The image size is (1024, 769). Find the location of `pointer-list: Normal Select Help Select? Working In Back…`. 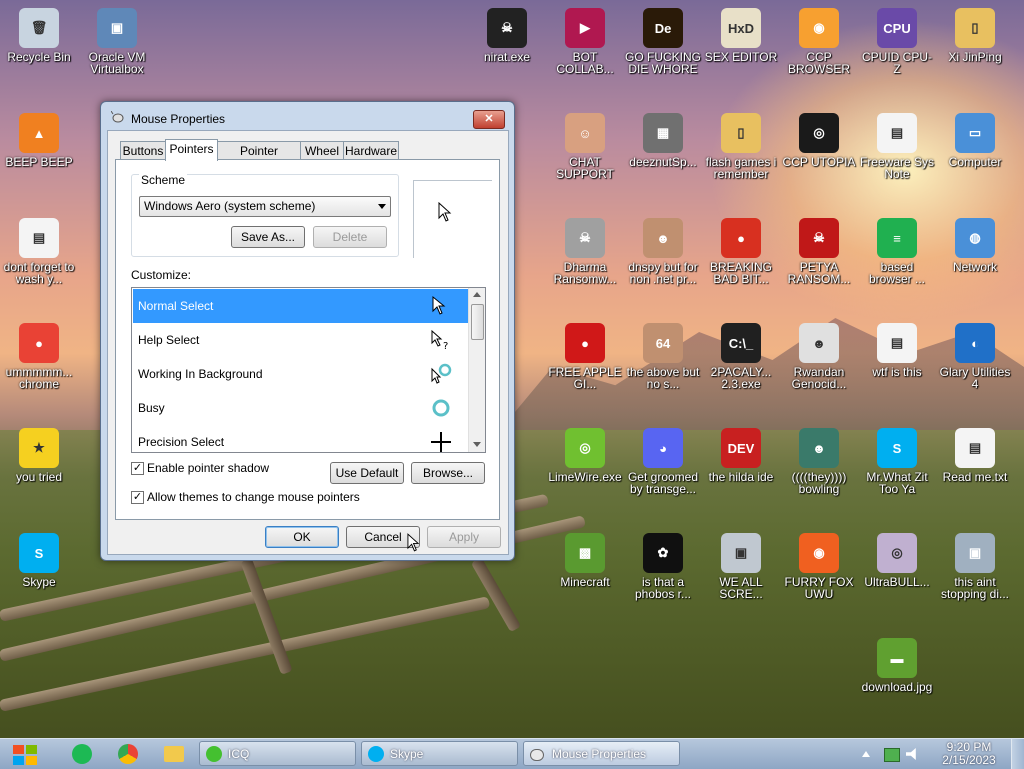

pointer-list: Normal Select Help Select? Working In Back… is located at coordinates (308, 370).